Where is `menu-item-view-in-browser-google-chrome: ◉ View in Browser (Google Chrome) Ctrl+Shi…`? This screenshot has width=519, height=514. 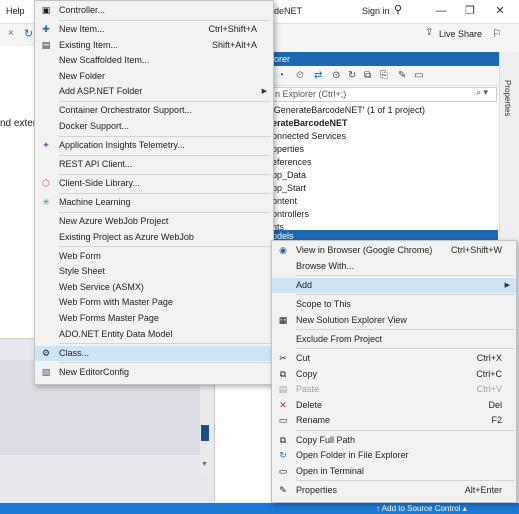 menu-item-view-in-browser-google-chrome: ◉ View in Browser (Google Chrome) Ctrl+Shi… is located at coordinates (394, 251).